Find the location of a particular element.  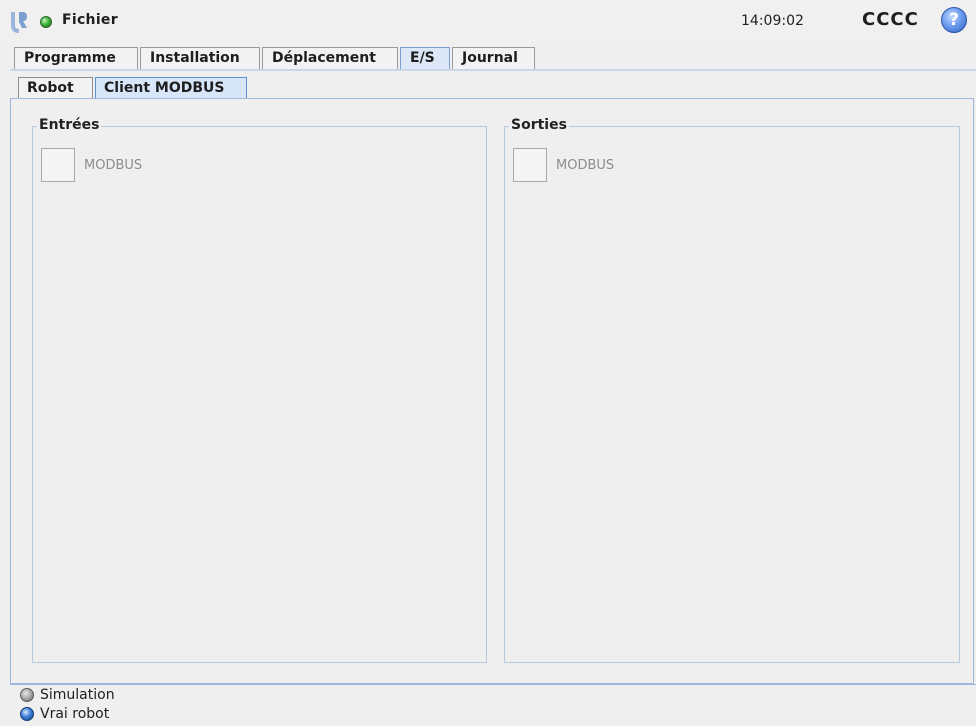

tab-deplacement: Déplacement is located at coordinates (330, 58).